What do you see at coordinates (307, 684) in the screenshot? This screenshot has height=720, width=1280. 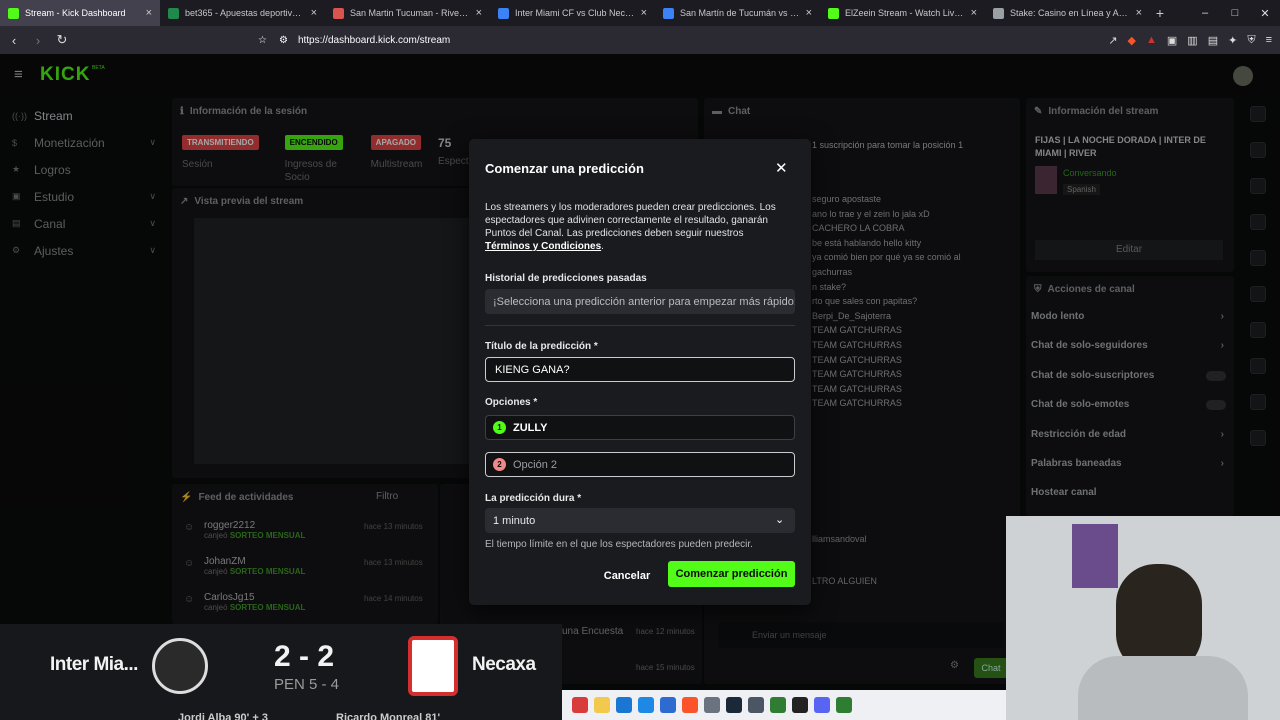 I see `penalty-score: PEN 5 - 4` at bounding box center [307, 684].